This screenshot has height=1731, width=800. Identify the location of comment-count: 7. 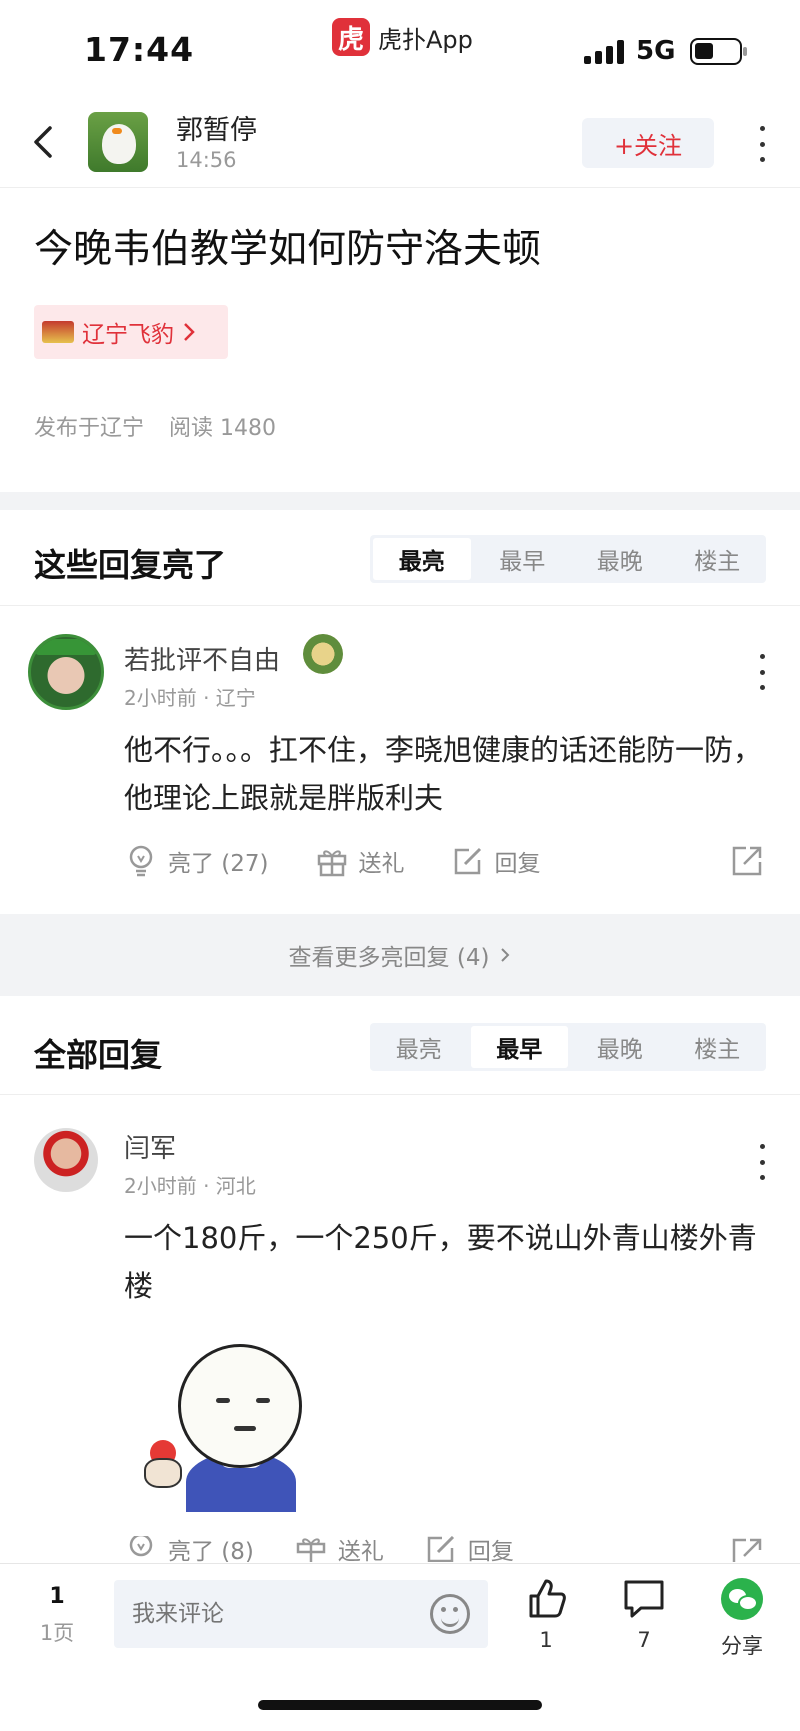
(644, 1640).